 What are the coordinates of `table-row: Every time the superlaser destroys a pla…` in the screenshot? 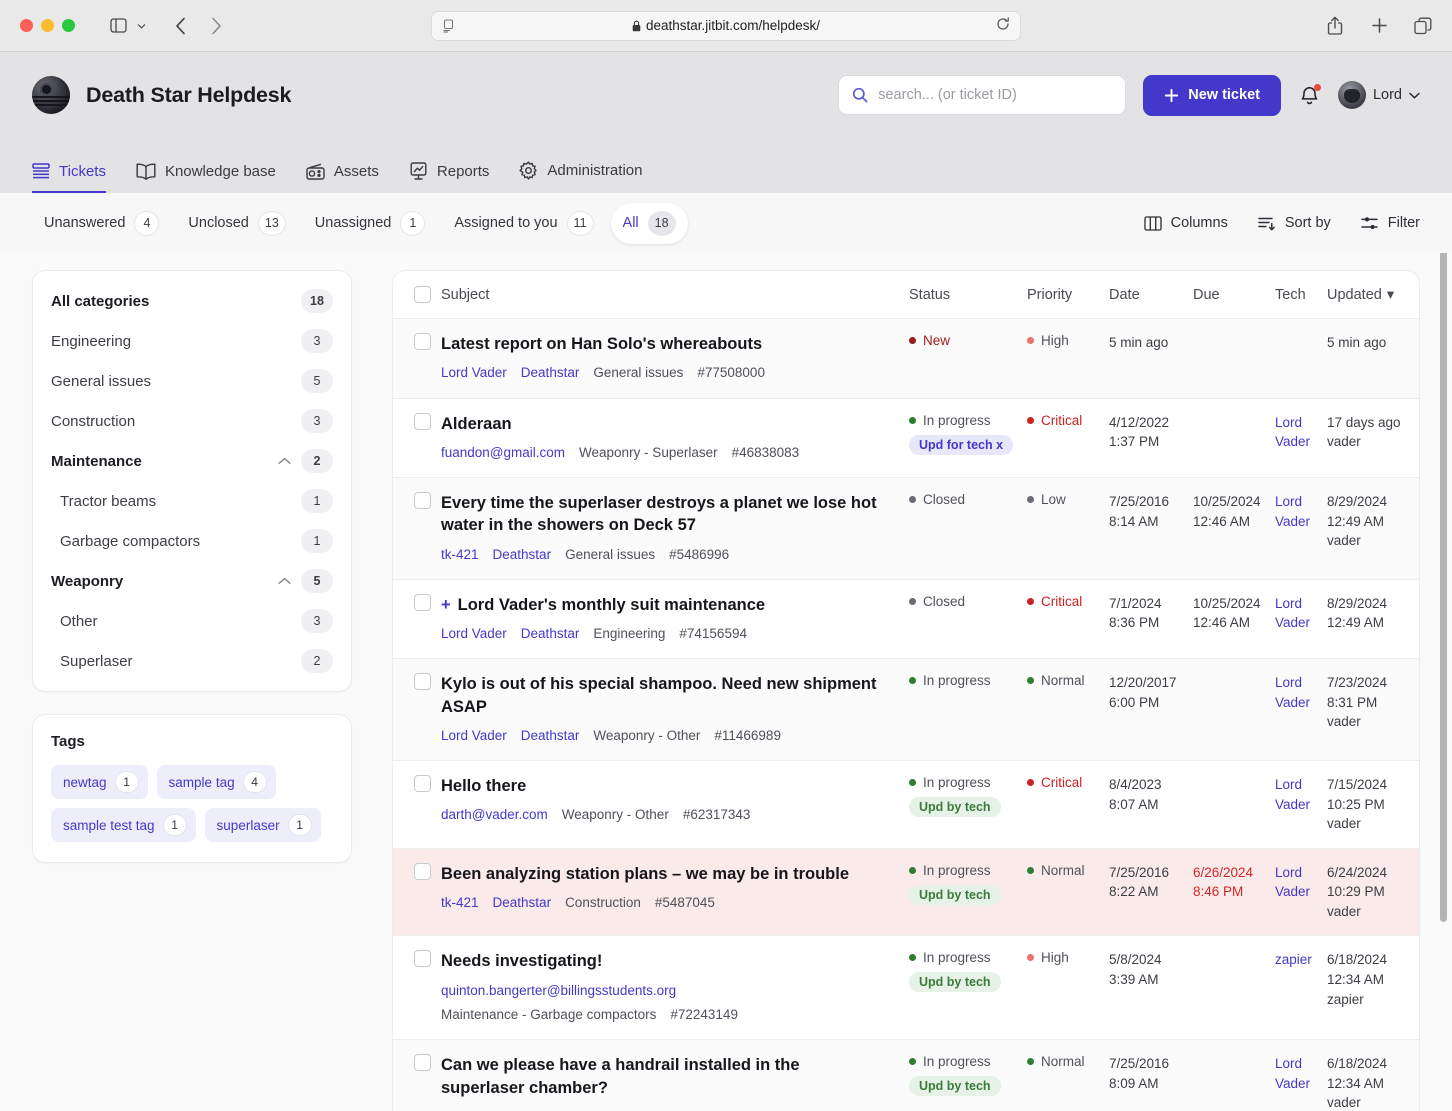 It's located at (906, 528).